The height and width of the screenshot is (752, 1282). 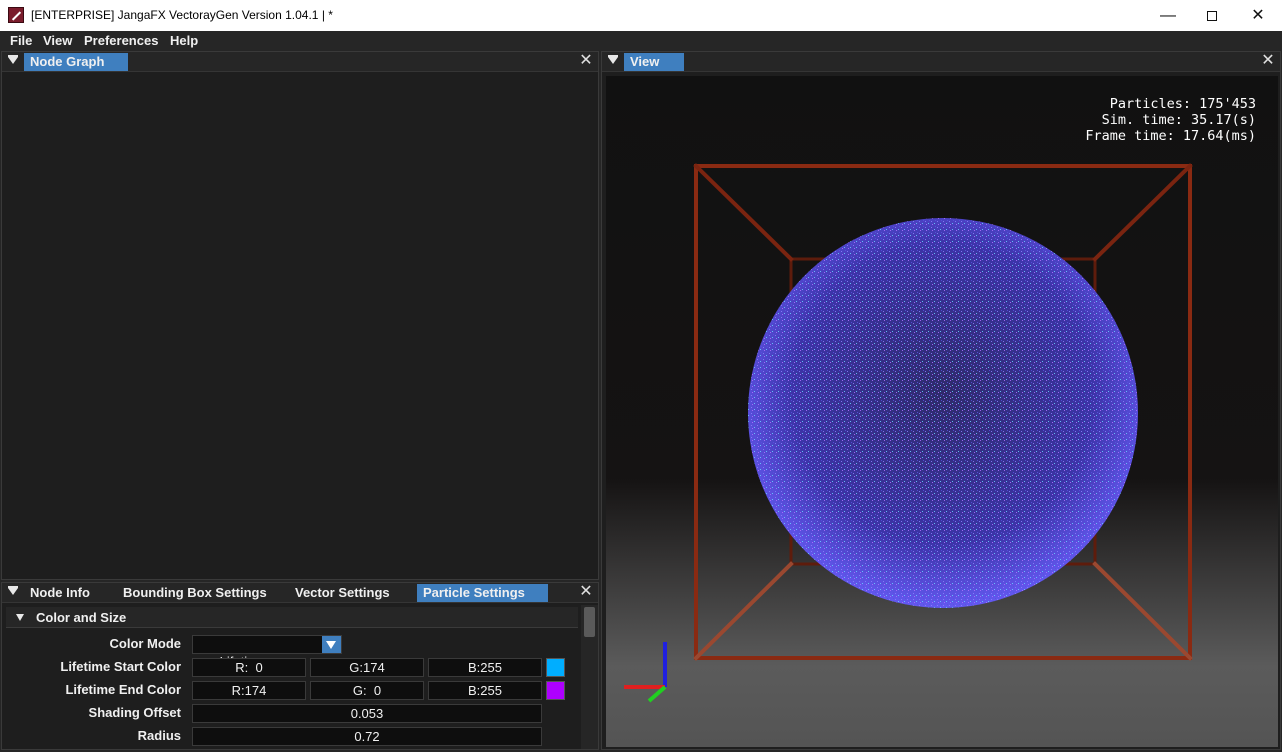 I want to click on maximize-button, so click(x=1212, y=15).